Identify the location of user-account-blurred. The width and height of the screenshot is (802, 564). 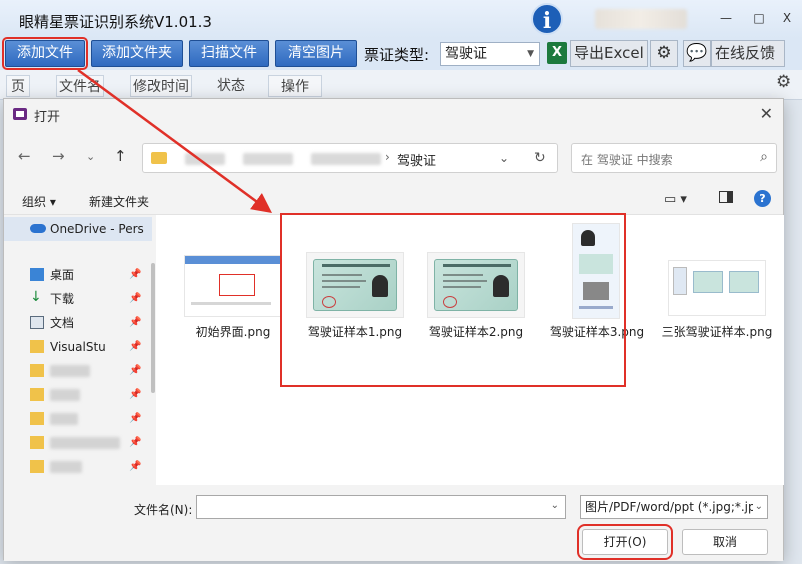
(641, 19).